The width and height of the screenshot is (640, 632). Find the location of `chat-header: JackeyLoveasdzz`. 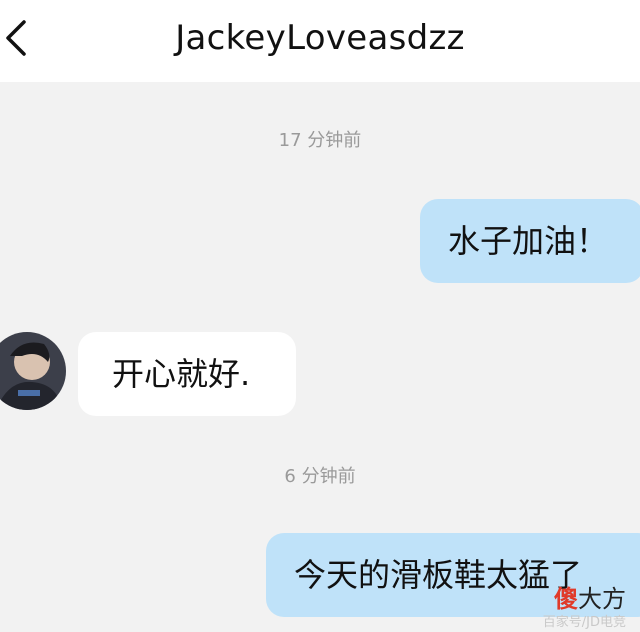

chat-header: JackeyLoveasdzz is located at coordinates (320, 41).